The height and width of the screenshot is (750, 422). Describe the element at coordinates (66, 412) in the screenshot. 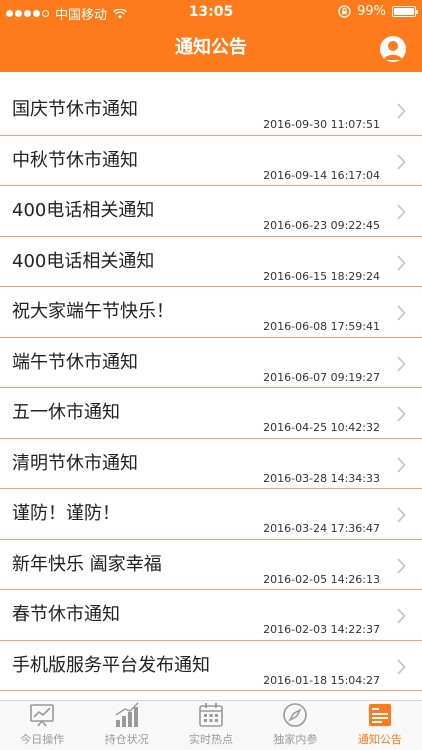

I see `notice-title: 五一休市通知` at that location.